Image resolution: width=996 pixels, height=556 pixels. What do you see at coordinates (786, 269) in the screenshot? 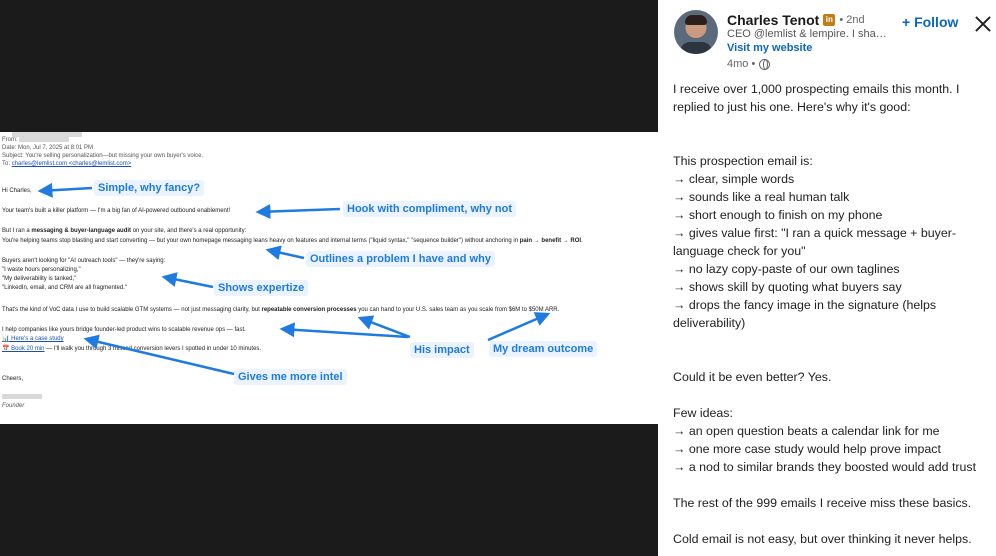
I see `list-item: → no lazy copy-paste of our own taglines` at bounding box center [786, 269].